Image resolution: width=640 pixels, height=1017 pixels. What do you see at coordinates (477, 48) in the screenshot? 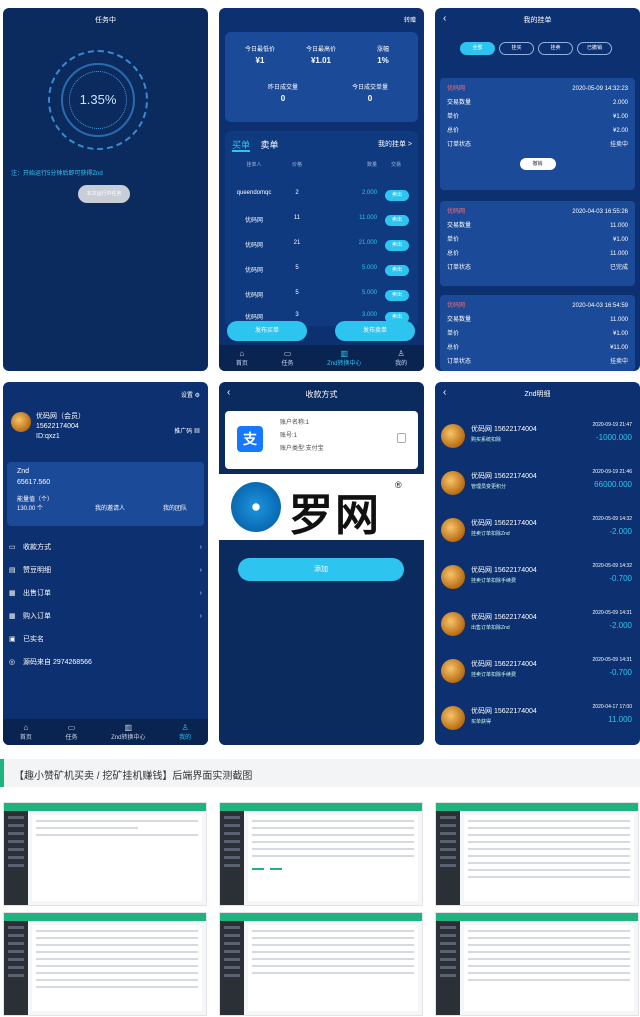
I see `filter-all: 全部` at bounding box center [477, 48].